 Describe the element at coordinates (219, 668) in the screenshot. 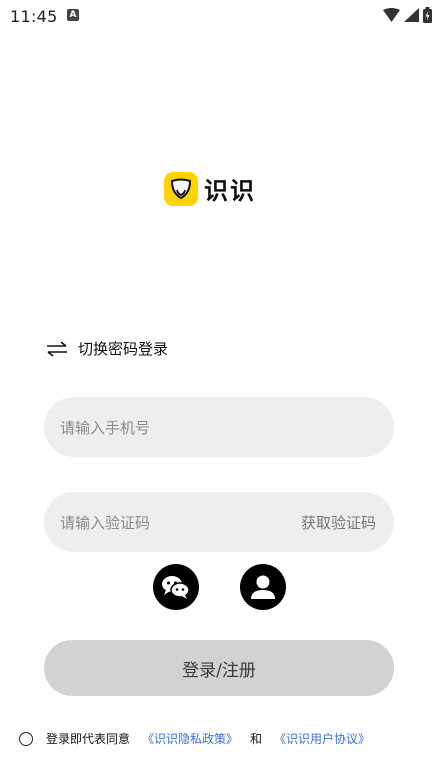

I see `login-register-button: 登录/注册` at that location.